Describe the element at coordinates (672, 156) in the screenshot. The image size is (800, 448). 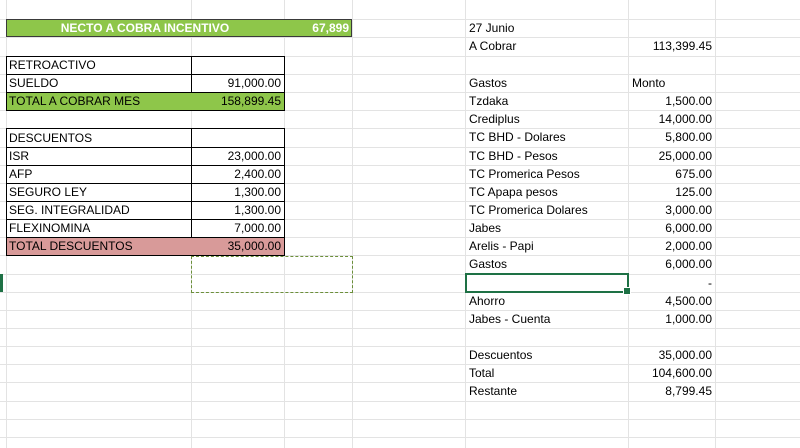
I see `gasto-value-3: 25,000.00` at that location.